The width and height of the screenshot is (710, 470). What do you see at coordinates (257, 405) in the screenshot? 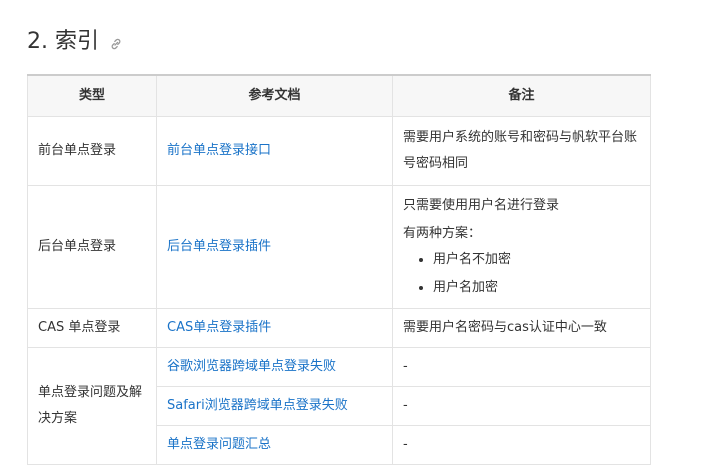
I see `doc-link-safari-cross-domain: Safari浏览器跨域单点登录失败` at bounding box center [257, 405].